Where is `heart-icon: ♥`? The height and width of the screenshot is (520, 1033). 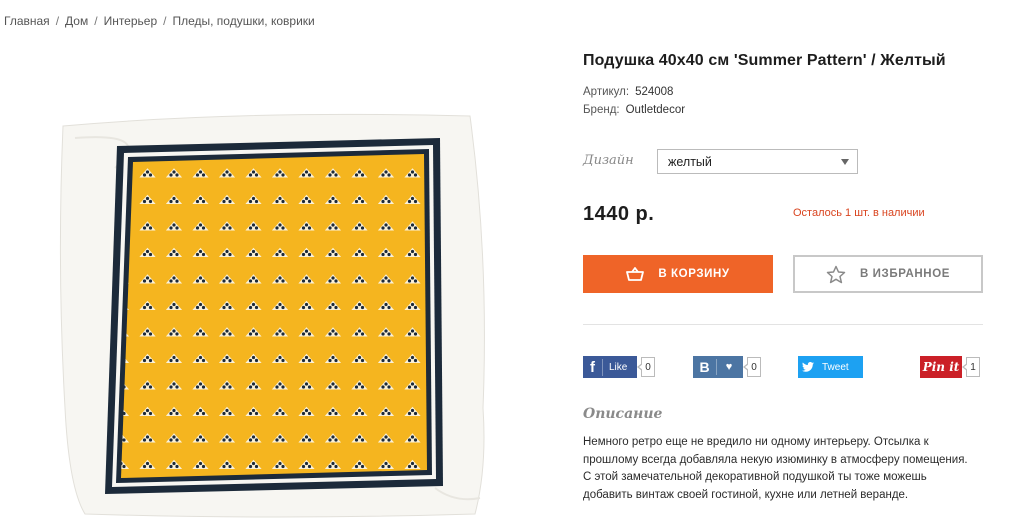 heart-icon: ♥ is located at coordinates (729, 367).